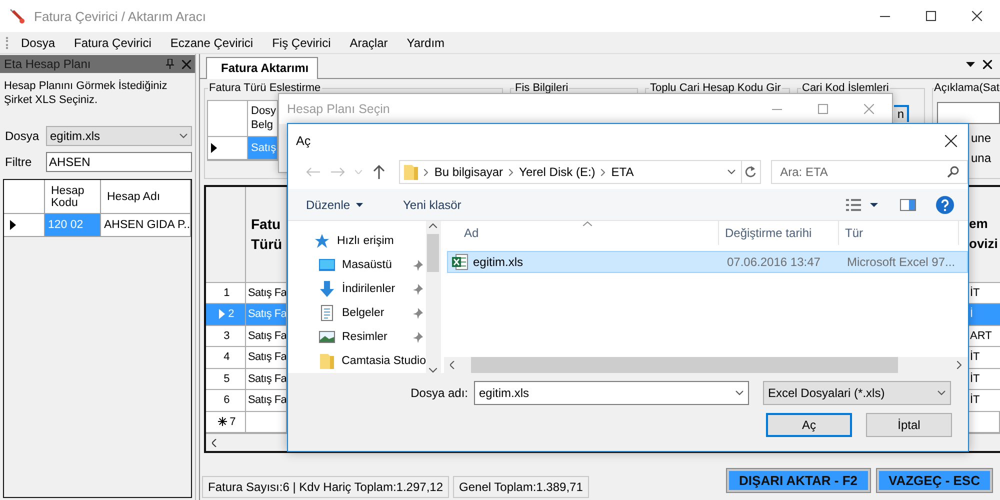 Image resolution: width=1000 pixels, height=500 pixels. Describe the element at coordinates (901, 113) in the screenshot. I see `action-button: n` at that location.